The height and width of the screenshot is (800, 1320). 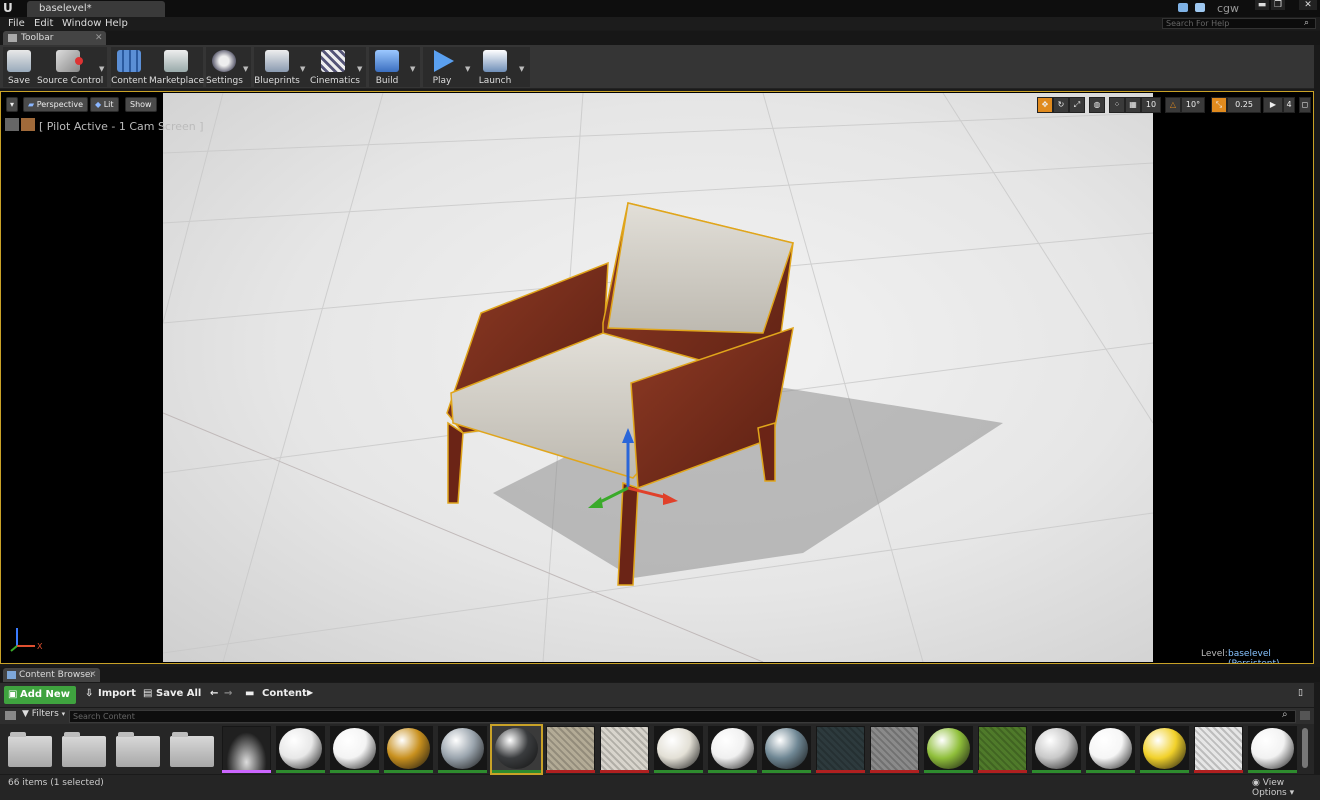 I want to click on source-control-dropdown-icon: ▼, so click(x=103, y=69).